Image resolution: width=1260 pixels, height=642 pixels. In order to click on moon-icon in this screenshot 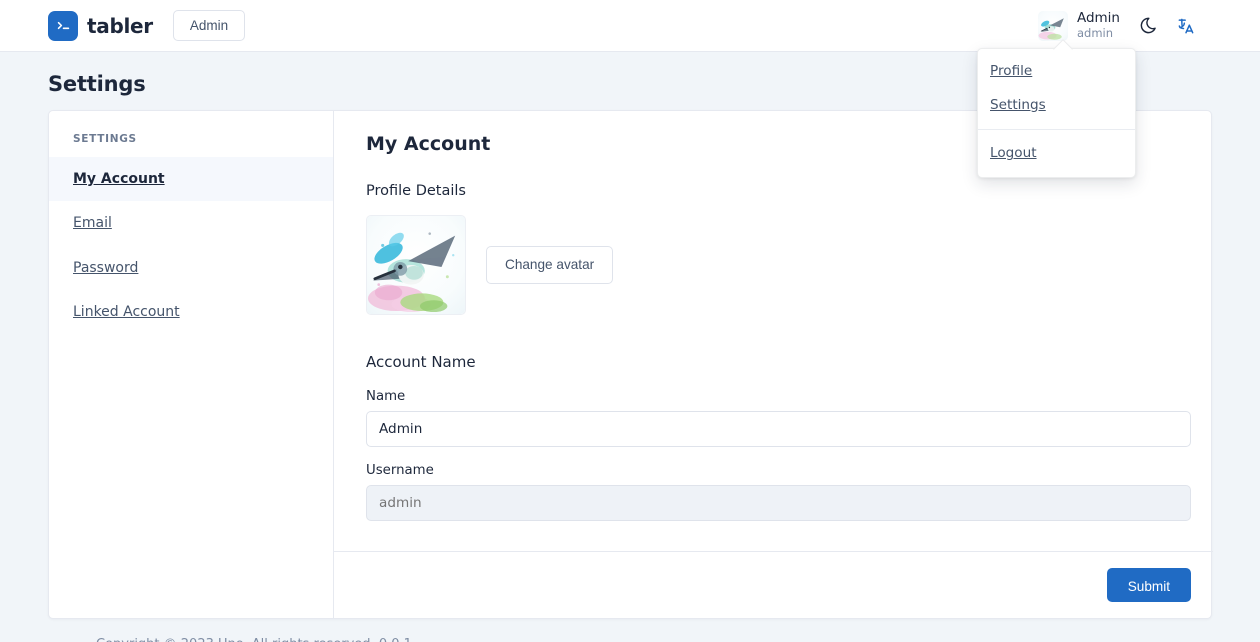, I will do `click(1148, 26)`.